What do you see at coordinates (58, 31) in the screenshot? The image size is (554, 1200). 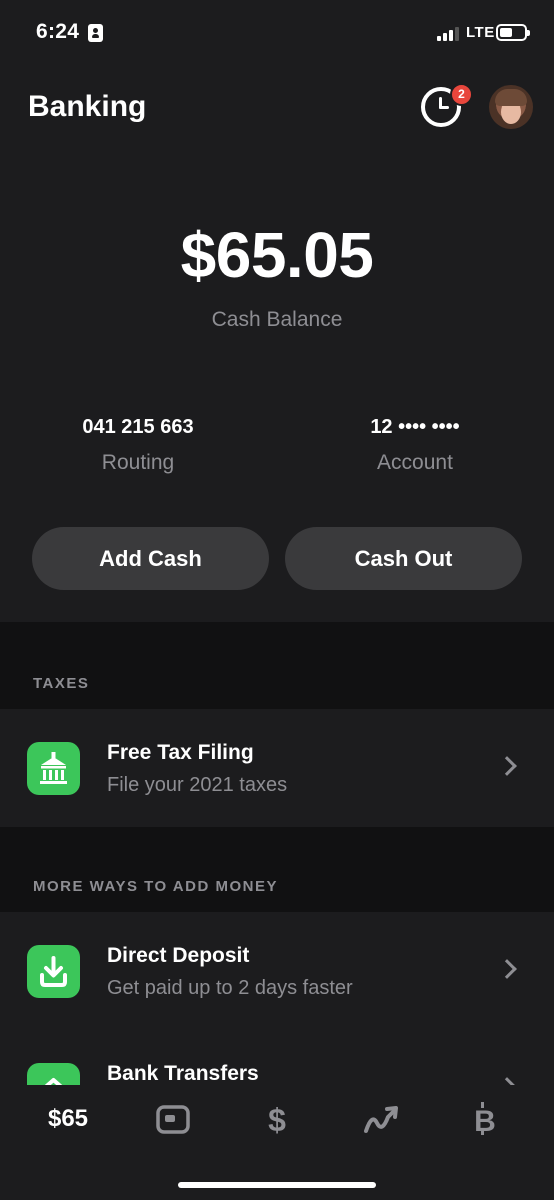 I see `status-time: 6:24` at bounding box center [58, 31].